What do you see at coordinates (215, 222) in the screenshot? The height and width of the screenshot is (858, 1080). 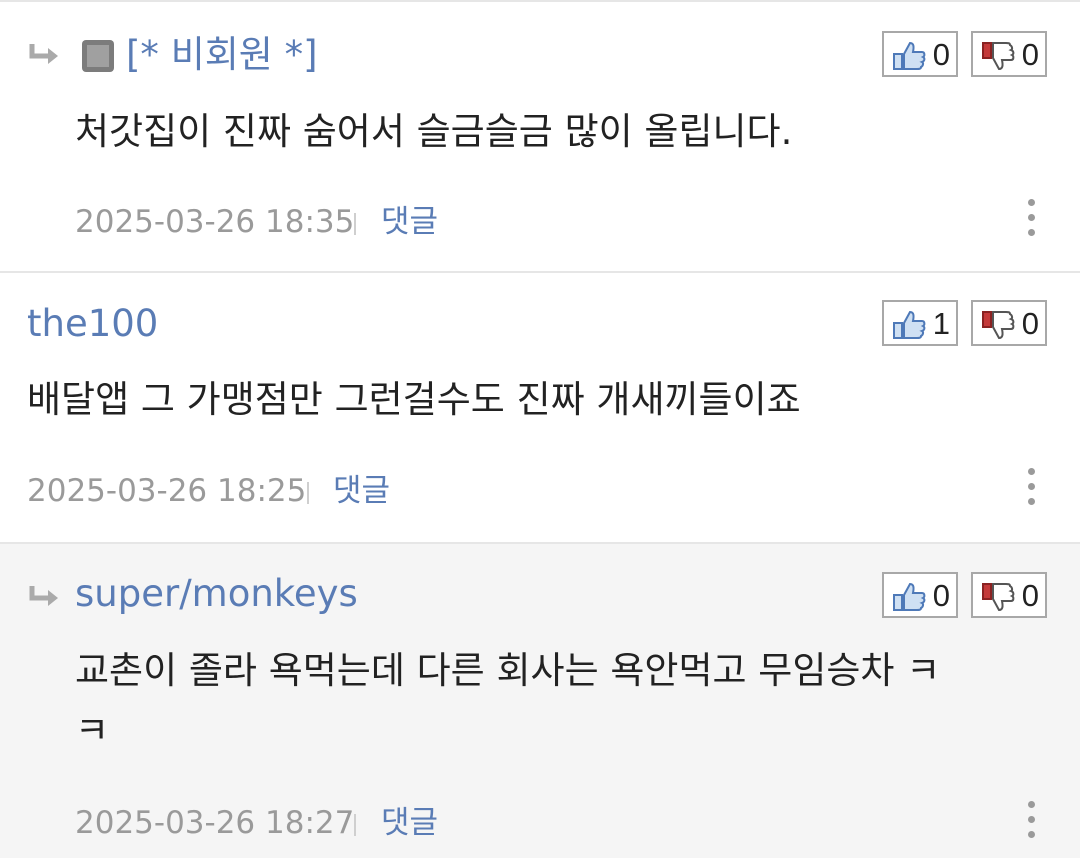 I see `comment-datetime: 2025-03-26 18:35` at bounding box center [215, 222].